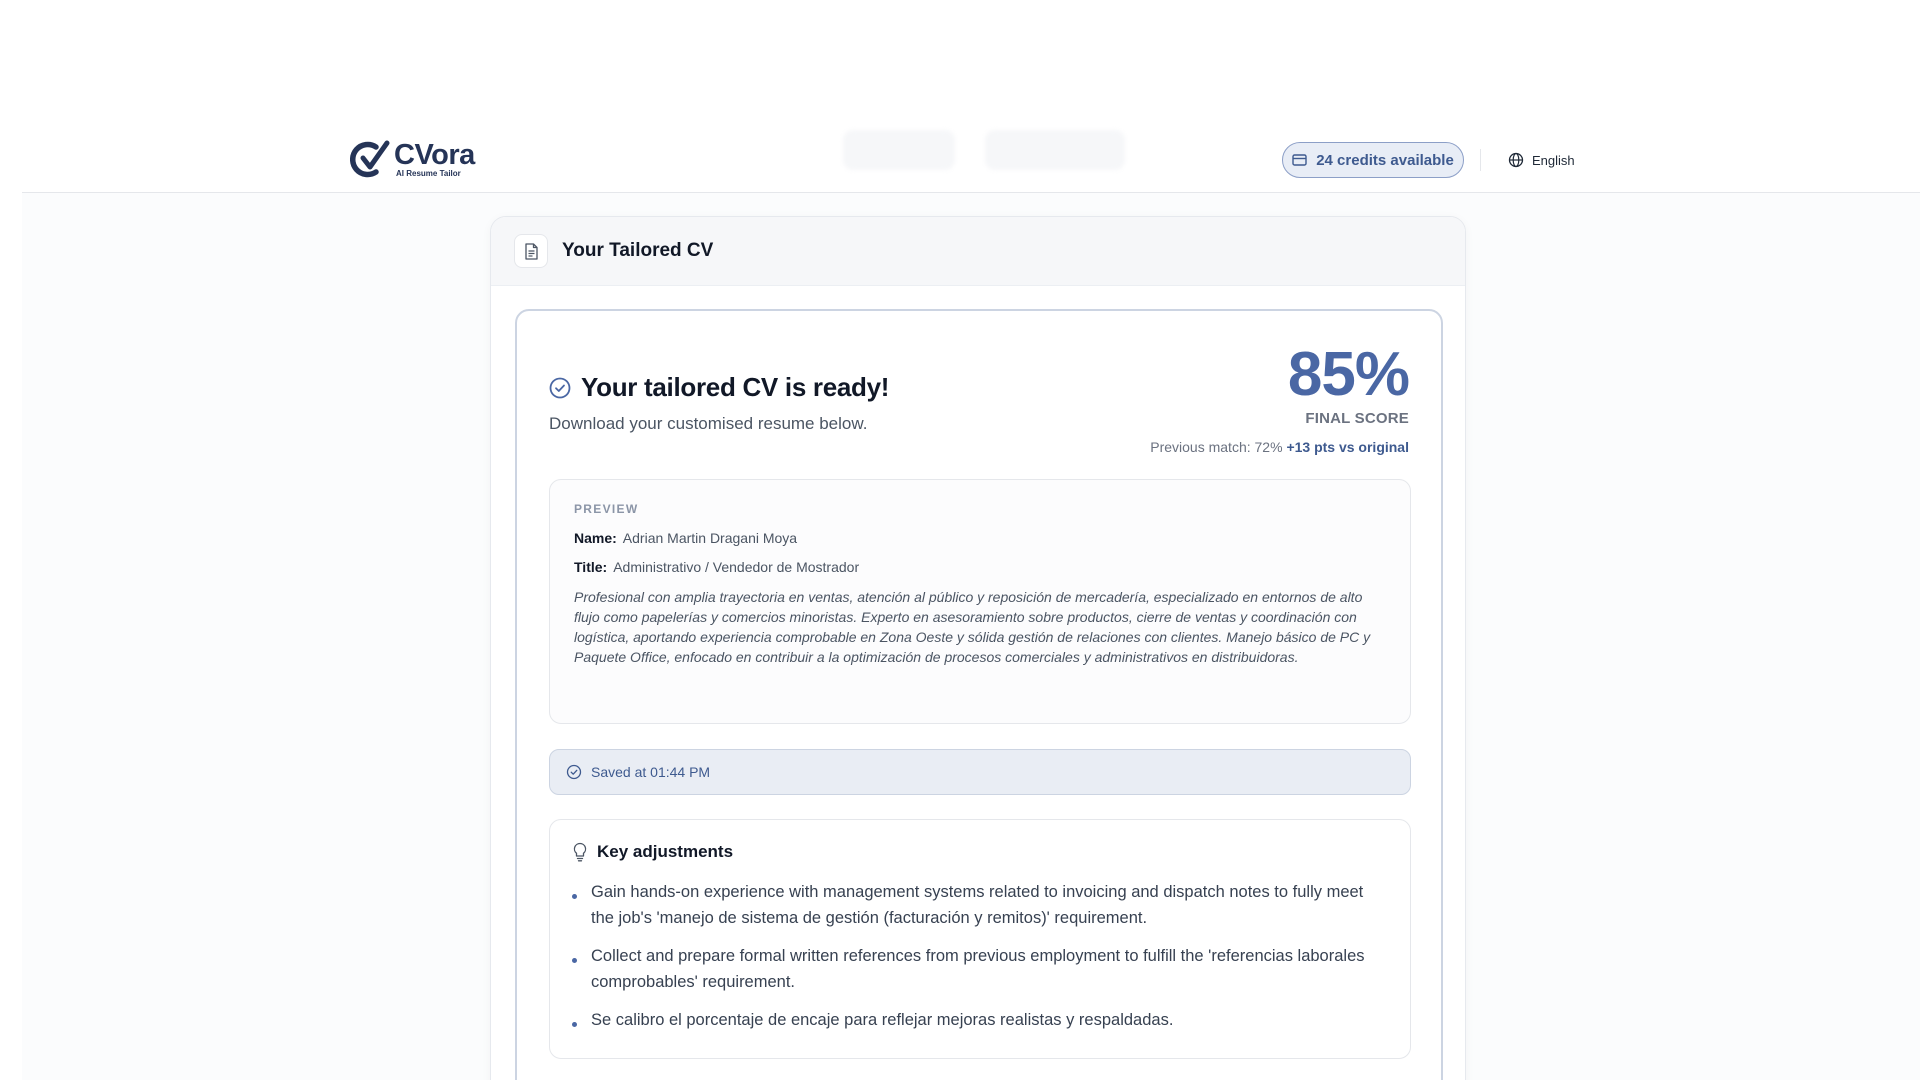 Image resolution: width=1920 pixels, height=1080 pixels. I want to click on previous-match: Previous match: 72% +13 pts vs original, so click(1279, 447).